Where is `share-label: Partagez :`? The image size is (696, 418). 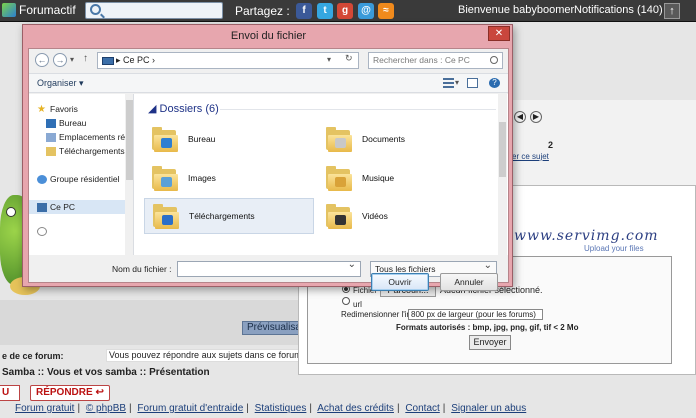 share-label: Partagez : is located at coordinates (262, 11).